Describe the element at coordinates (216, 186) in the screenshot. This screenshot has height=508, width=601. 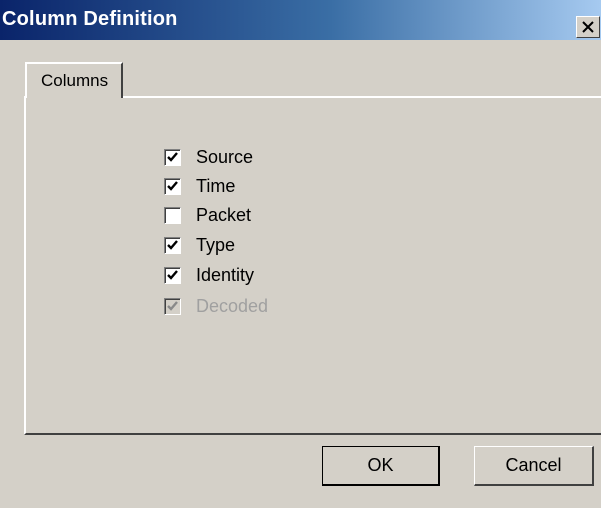
I see `checkbox-time-label: Time` at that location.